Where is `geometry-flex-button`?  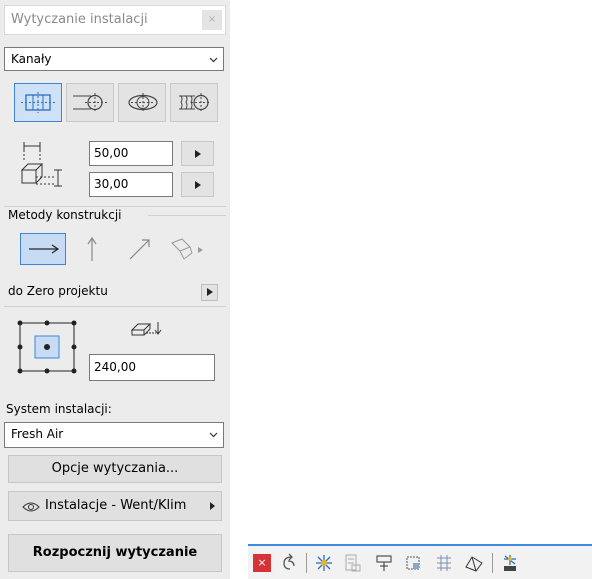 geometry-flex-button is located at coordinates (194, 102).